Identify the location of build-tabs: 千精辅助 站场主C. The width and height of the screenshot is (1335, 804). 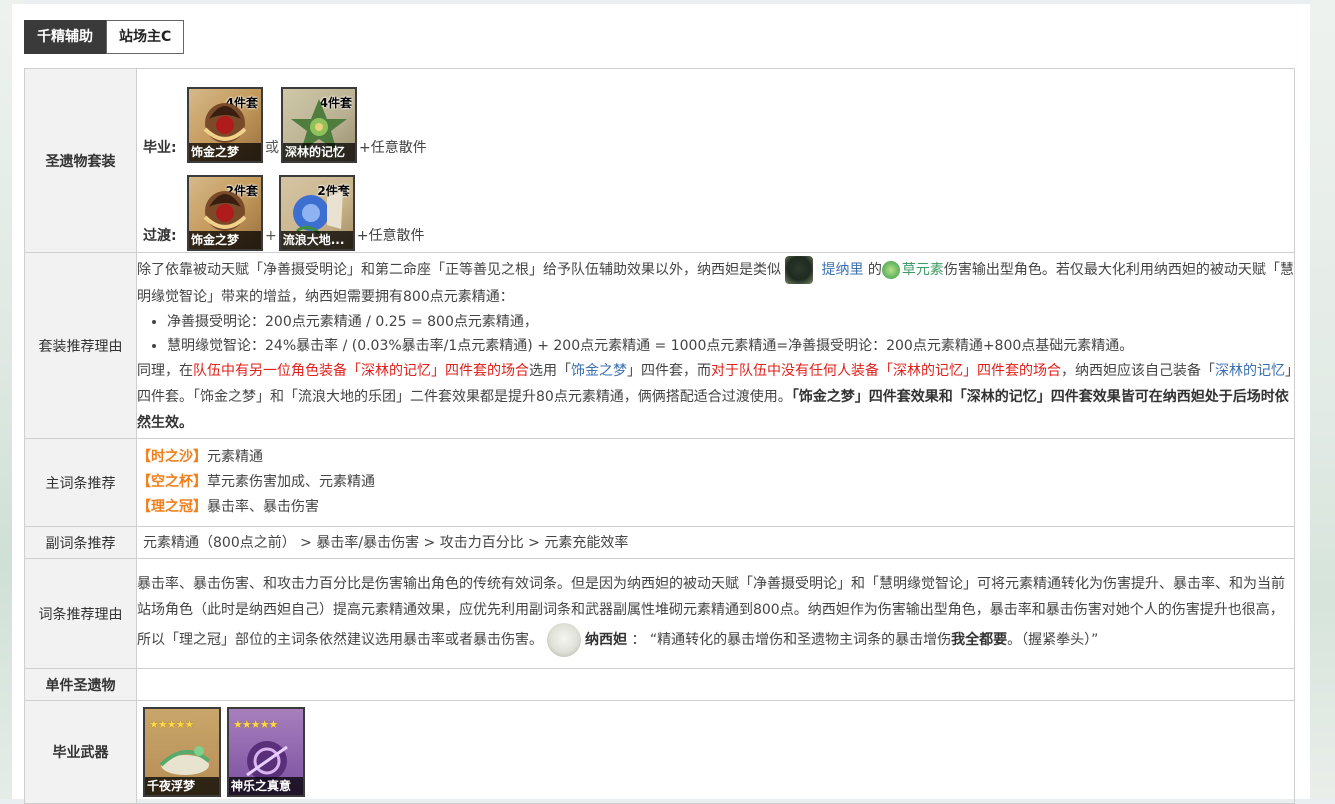
(104, 37).